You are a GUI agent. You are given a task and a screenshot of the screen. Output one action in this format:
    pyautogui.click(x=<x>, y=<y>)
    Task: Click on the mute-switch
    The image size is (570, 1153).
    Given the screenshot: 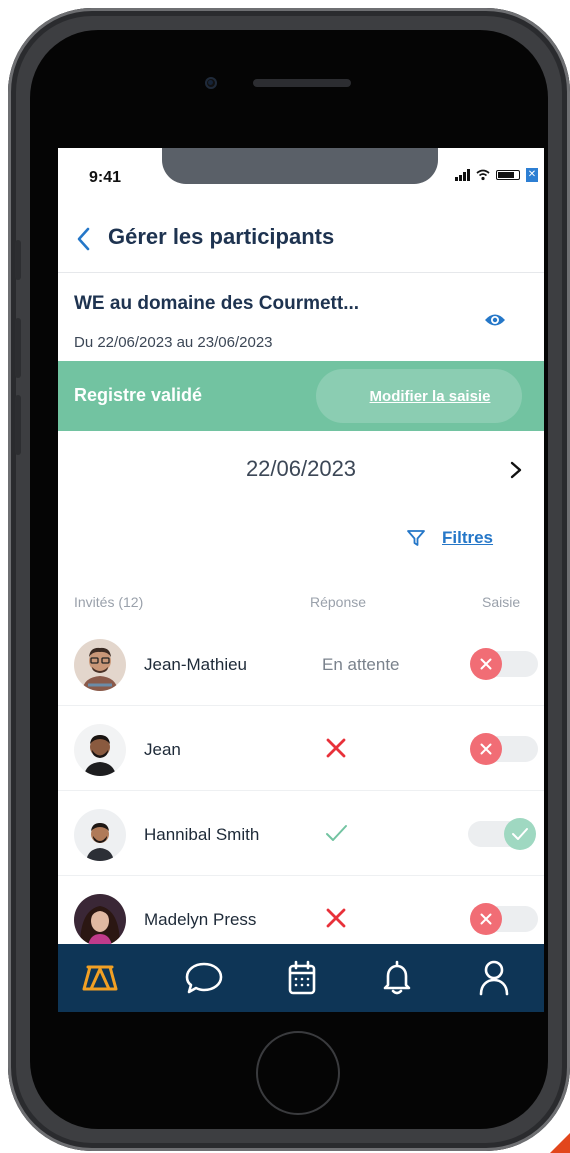 What is the action you would take?
    pyautogui.click(x=18, y=260)
    